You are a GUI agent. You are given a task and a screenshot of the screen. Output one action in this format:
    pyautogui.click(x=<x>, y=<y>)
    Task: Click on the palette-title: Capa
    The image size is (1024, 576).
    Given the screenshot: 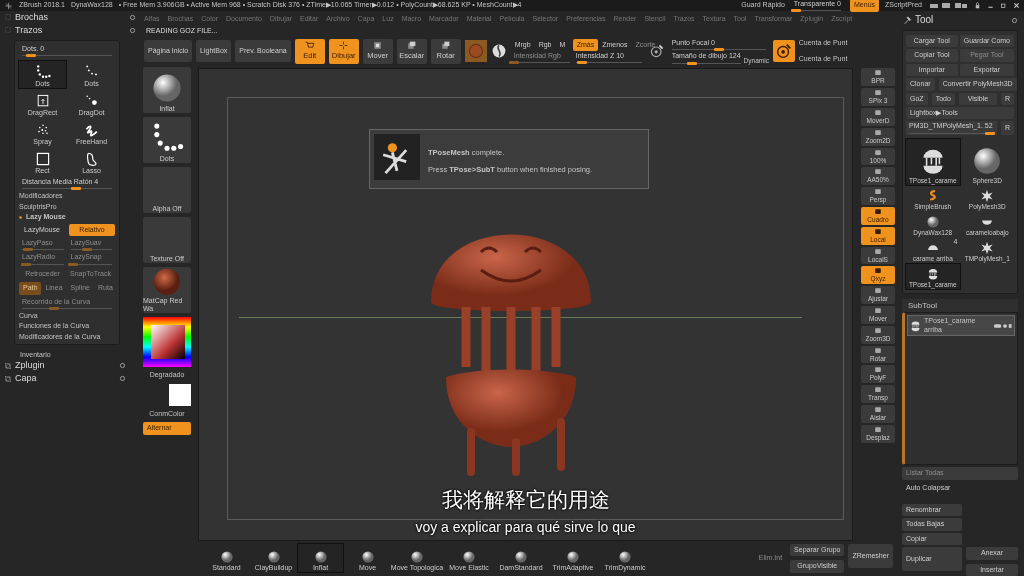 What is the action you would take?
    pyautogui.click(x=26, y=379)
    